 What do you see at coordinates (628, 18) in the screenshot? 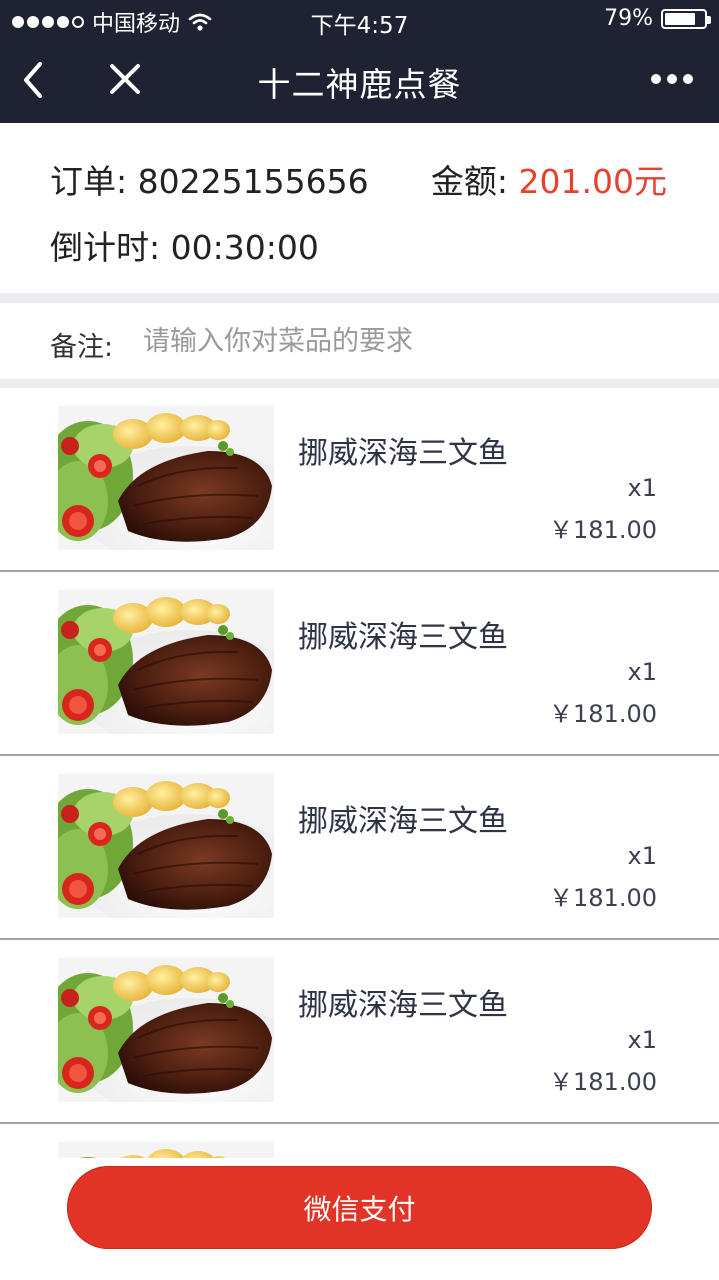
I see `battery-percent: 79%` at bounding box center [628, 18].